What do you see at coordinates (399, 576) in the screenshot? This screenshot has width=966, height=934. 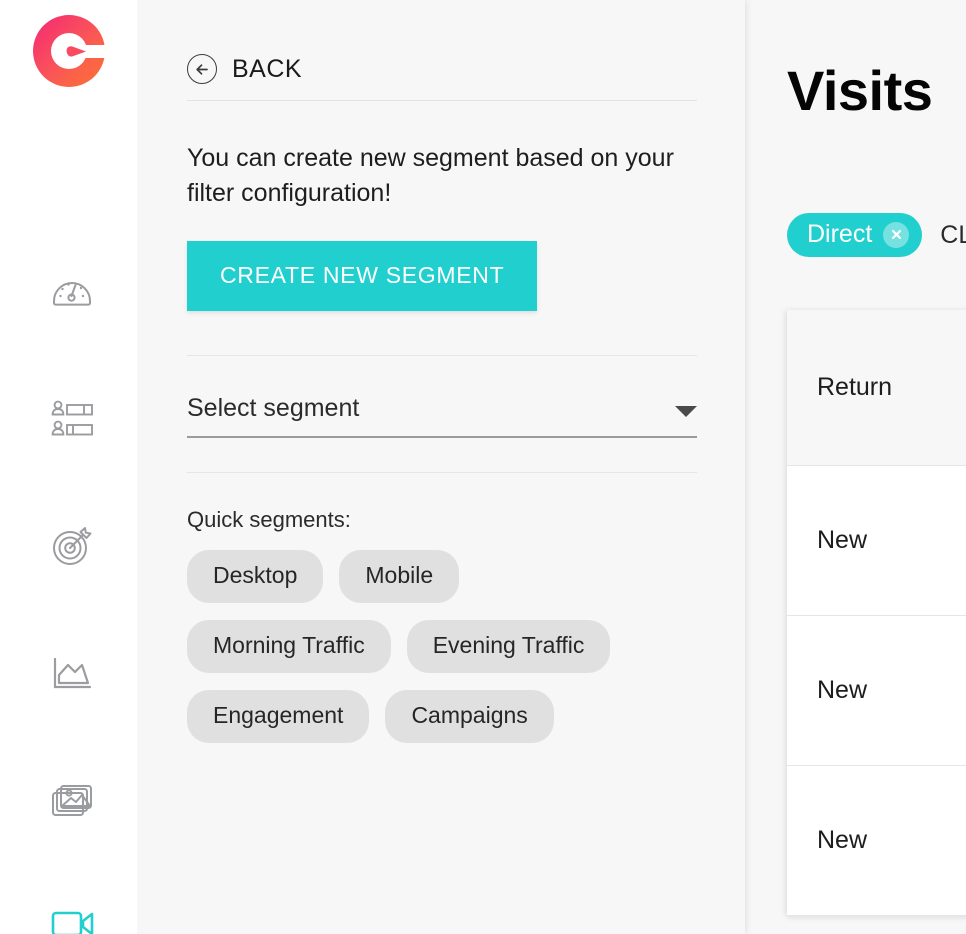 I see `quick-segment-mobile: Mobile` at bounding box center [399, 576].